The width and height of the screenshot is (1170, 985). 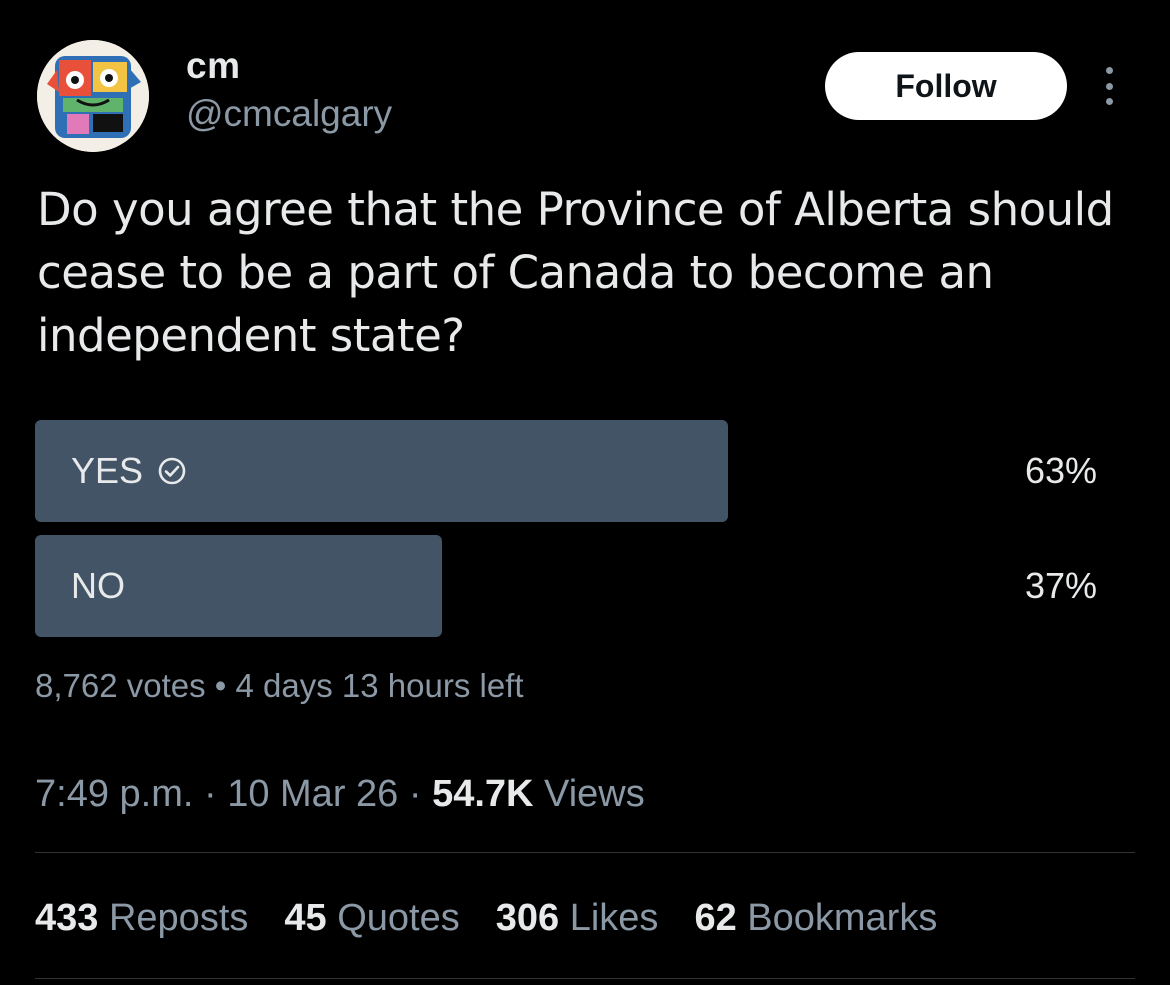 I want to click on author-handle: @cmcalgary, so click(x=289, y=114).